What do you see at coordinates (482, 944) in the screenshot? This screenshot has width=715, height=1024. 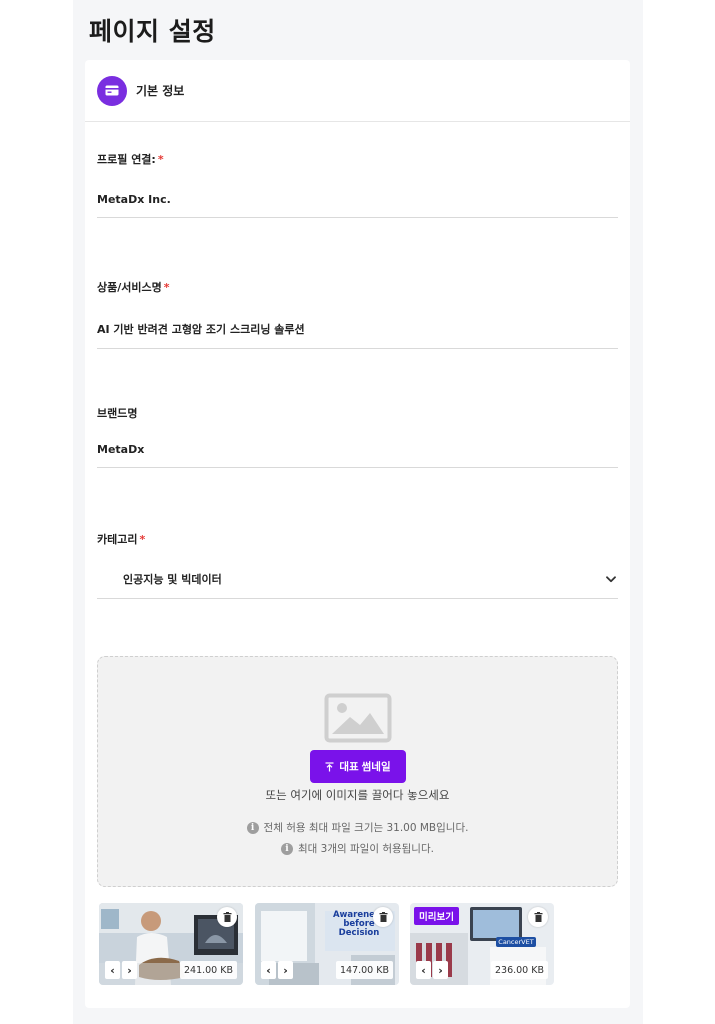 I see `thumbnail-3: CancerVET 미리보기 ‹ › 236.00 KB` at bounding box center [482, 944].